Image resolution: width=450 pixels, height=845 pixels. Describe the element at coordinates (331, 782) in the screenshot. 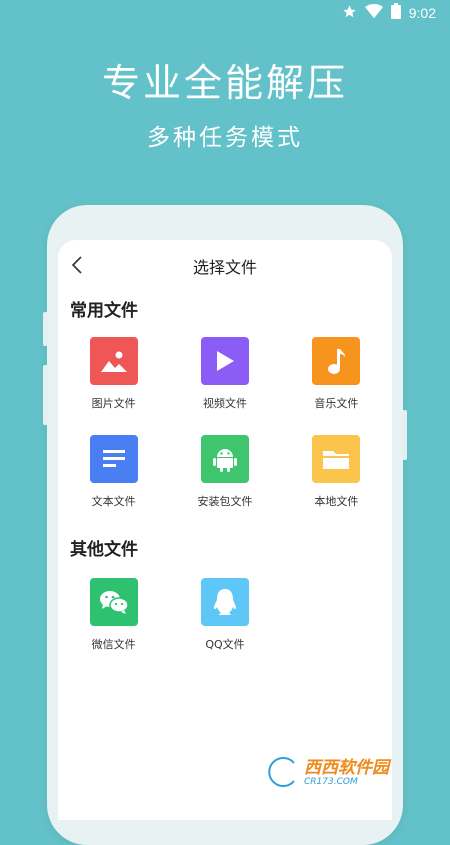

I see `watermark-sub: CR173.COM` at that location.